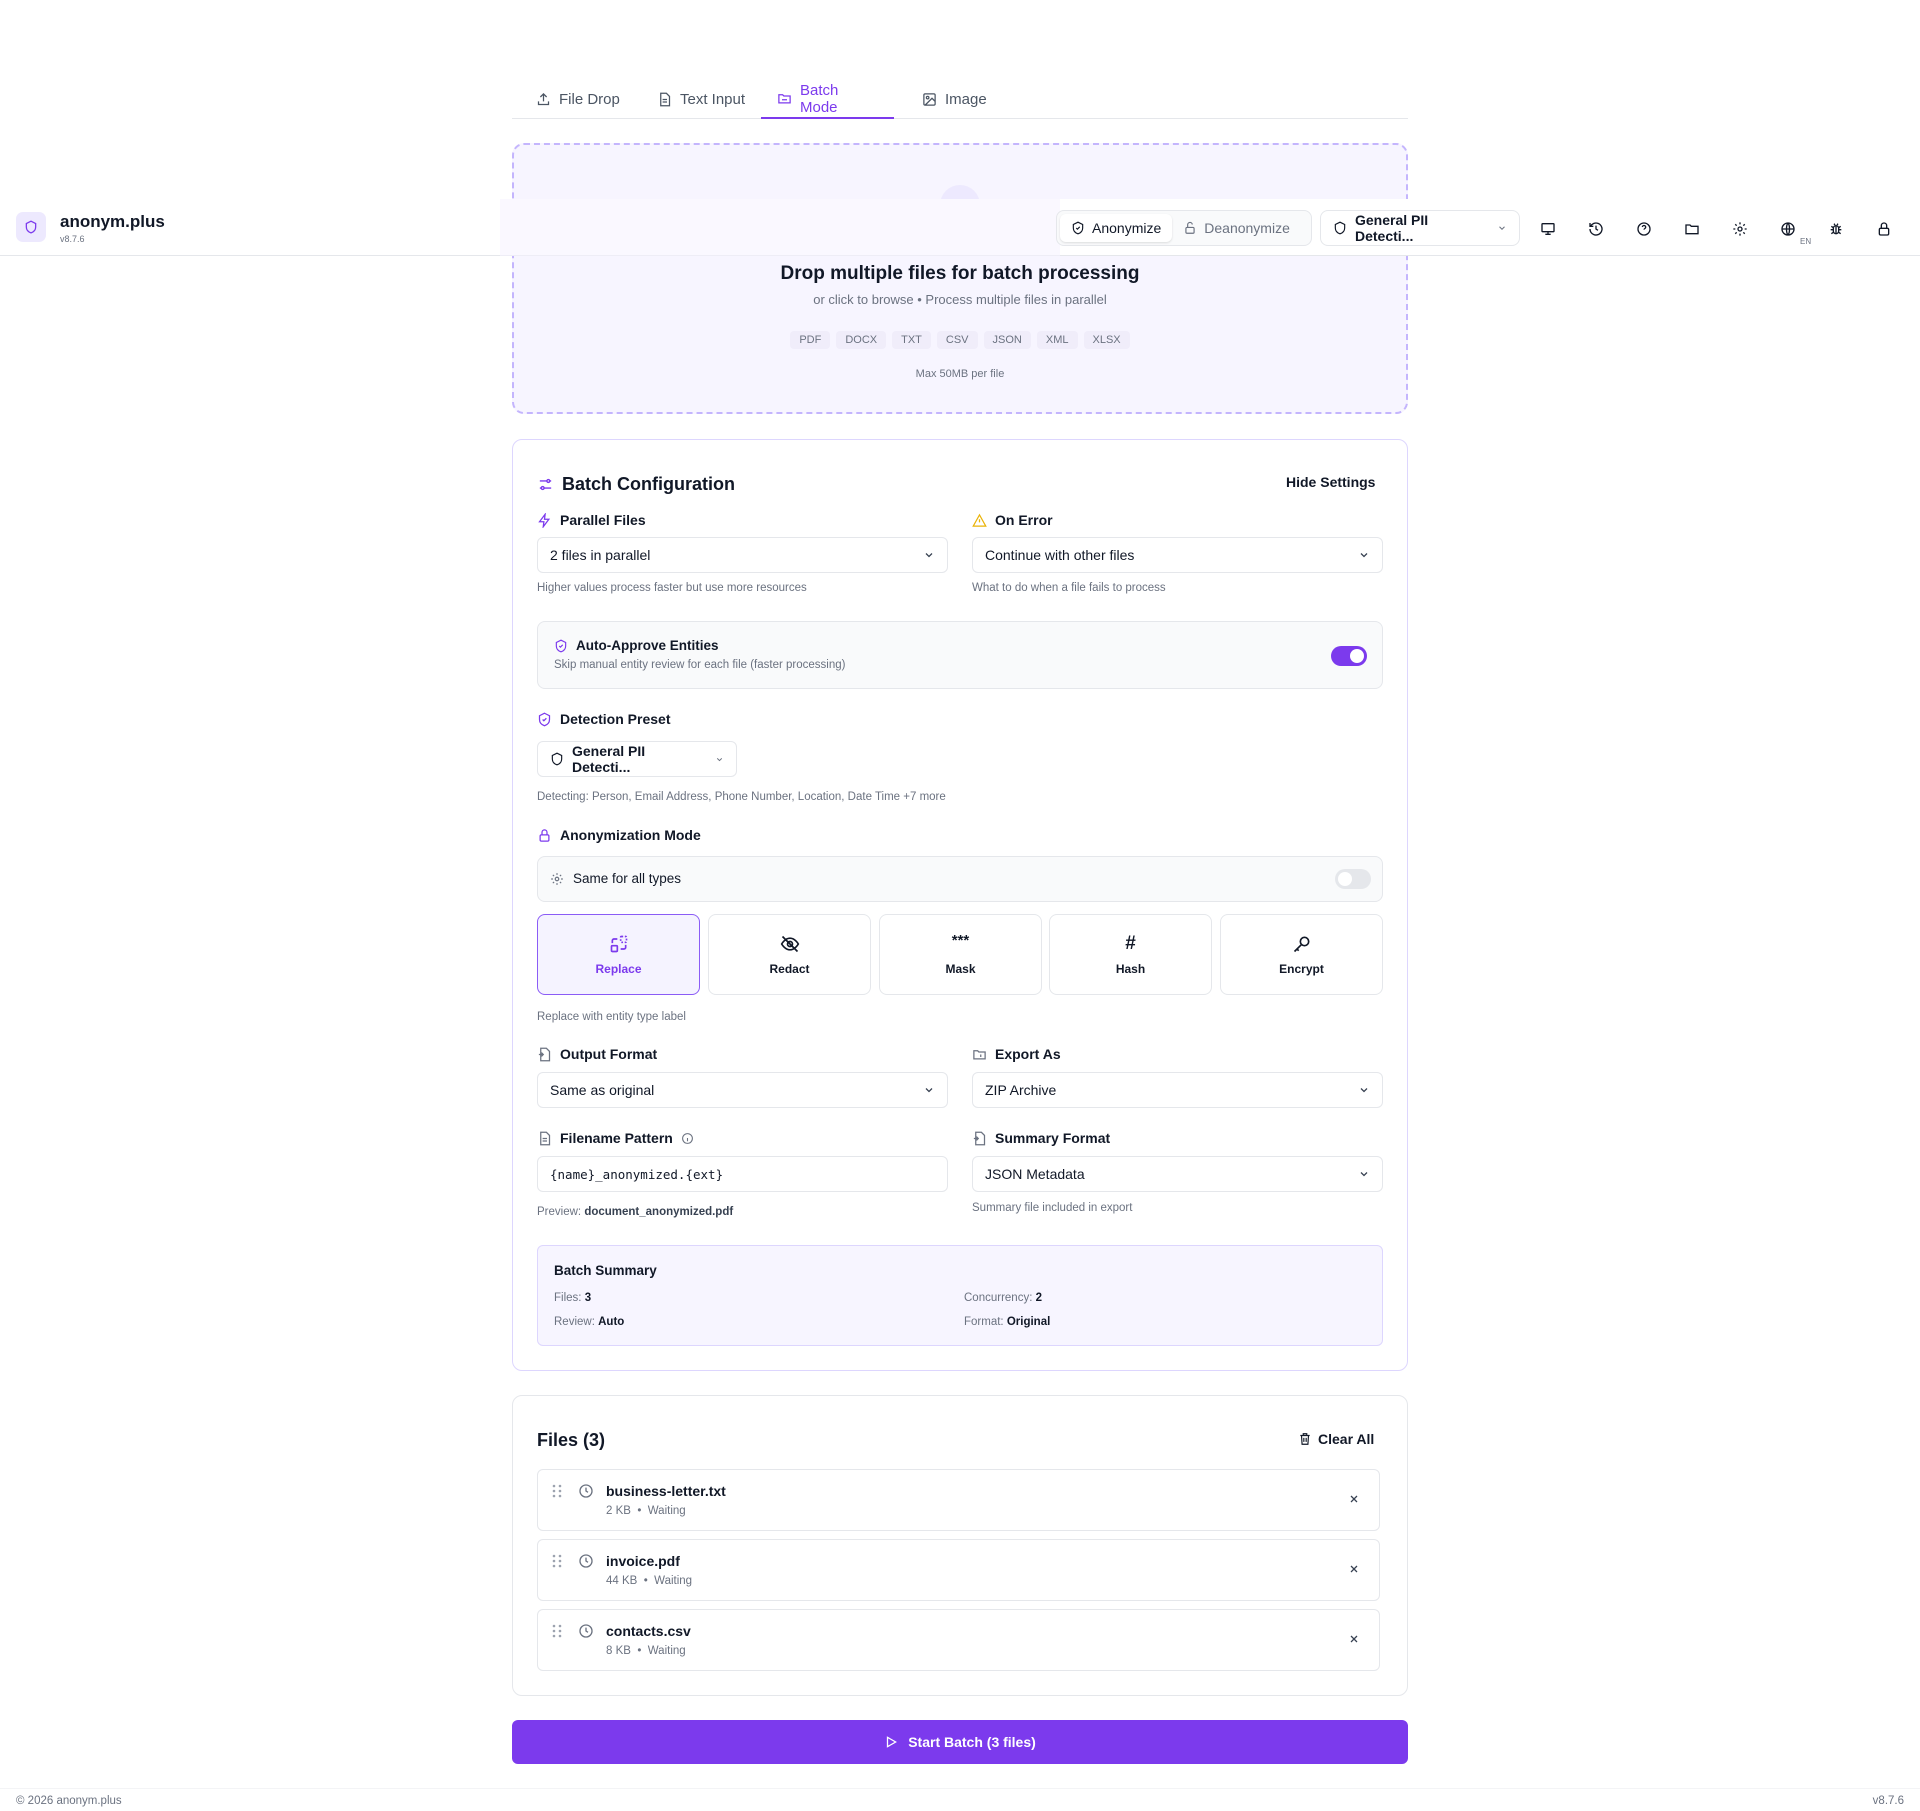 This screenshot has width=1920, height=1811. Describe the element at coordinates (742, 1174) in the screenshot. I see `filename-pattern-input: {name}_anonymized.{ext}` at that location.